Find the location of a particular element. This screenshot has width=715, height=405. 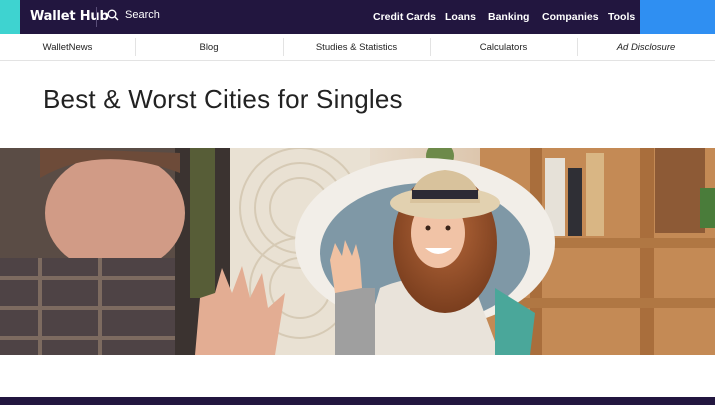

search-button: Search is located at coordinates (133, 15).